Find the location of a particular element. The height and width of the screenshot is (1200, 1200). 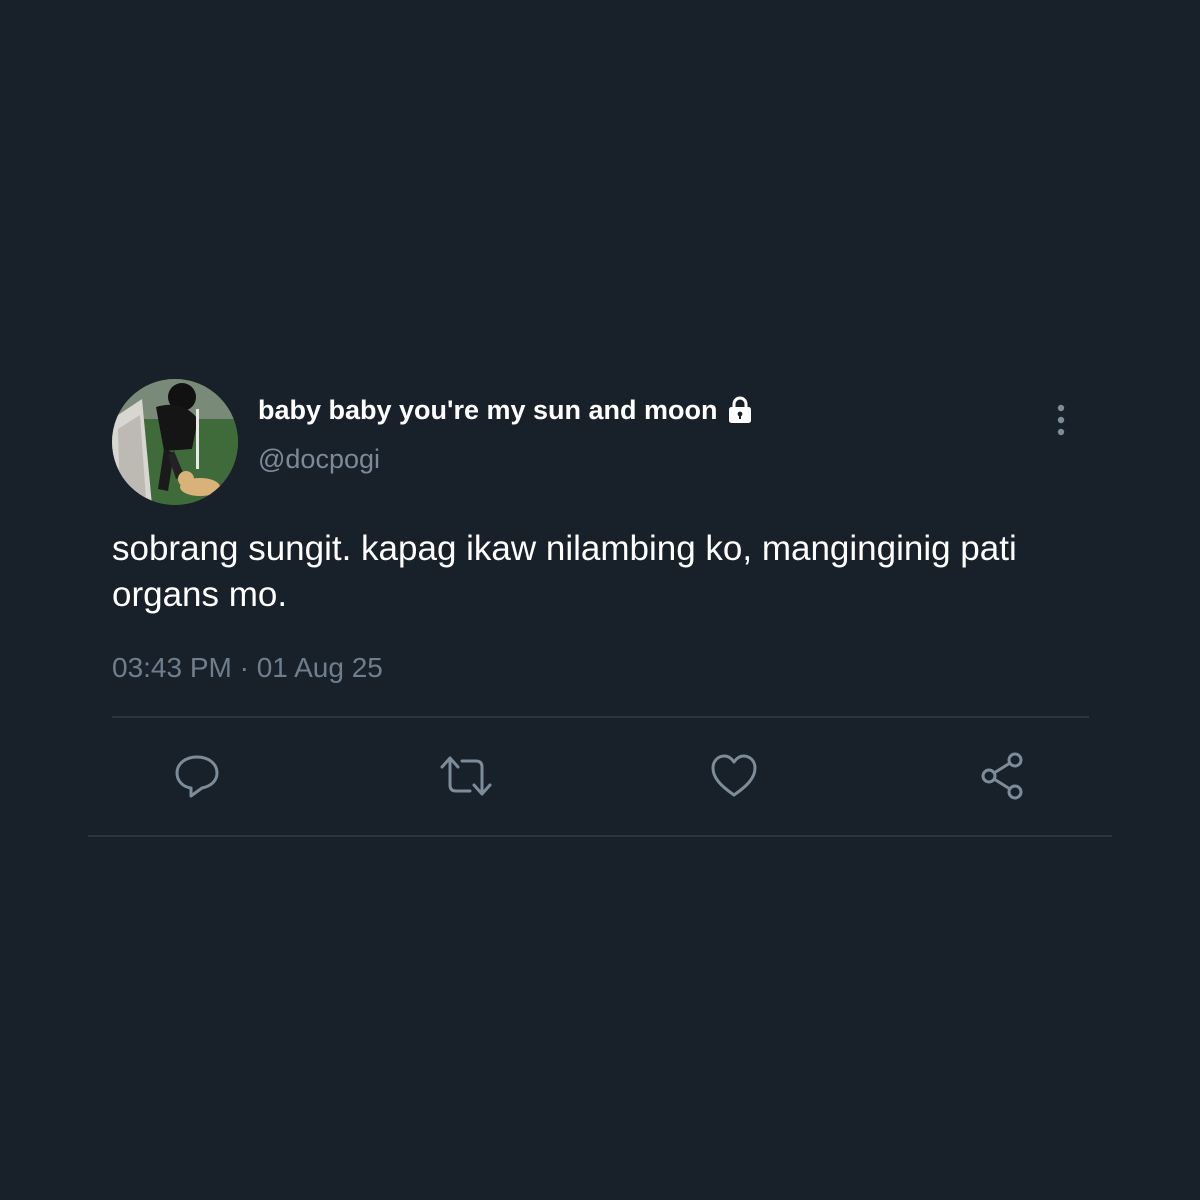

heart-icon is located at coordinates (734, 775).